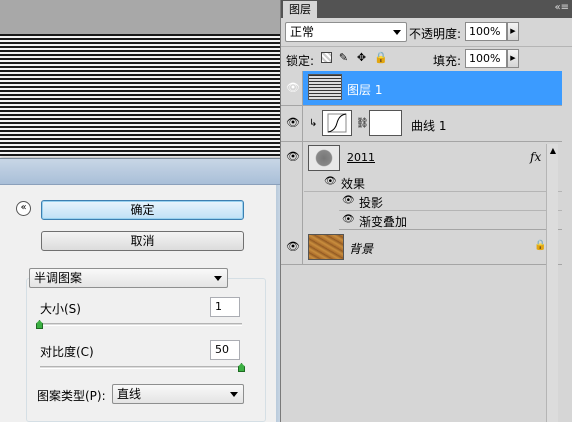 This screenshot has width=572, height=422. What do you see at coordinates (383, 222) in the screenshot?
I see `effect-label: 渐变叠加` at bounding box center [383, 222].